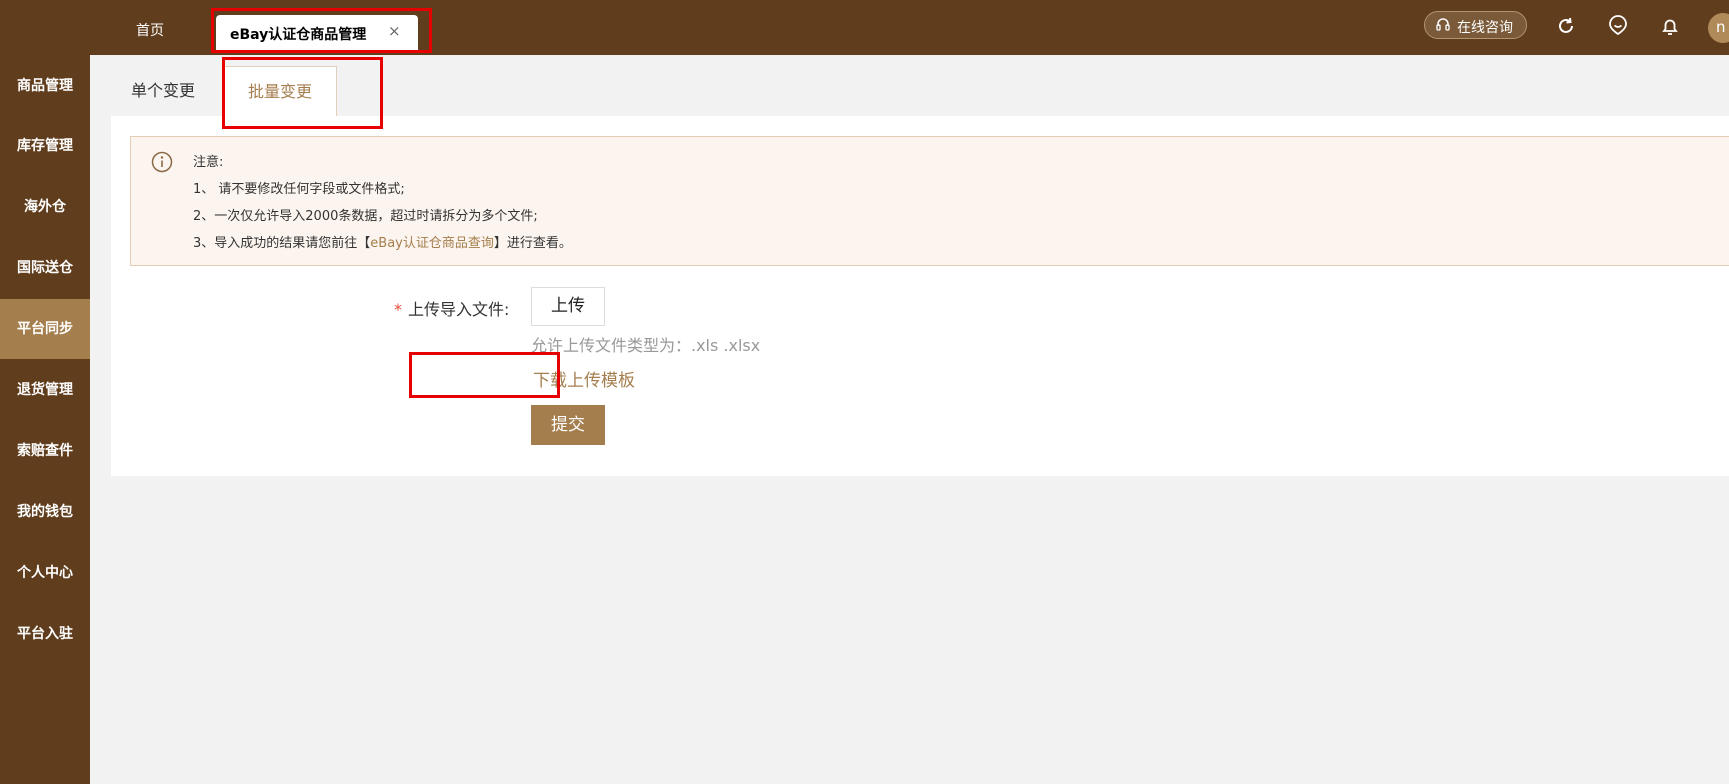 Image resolution: width=1729 pixels, height=784 pixels. I want to click on sidebar-item-inventory-management: 库存管理, so click(45, 146).